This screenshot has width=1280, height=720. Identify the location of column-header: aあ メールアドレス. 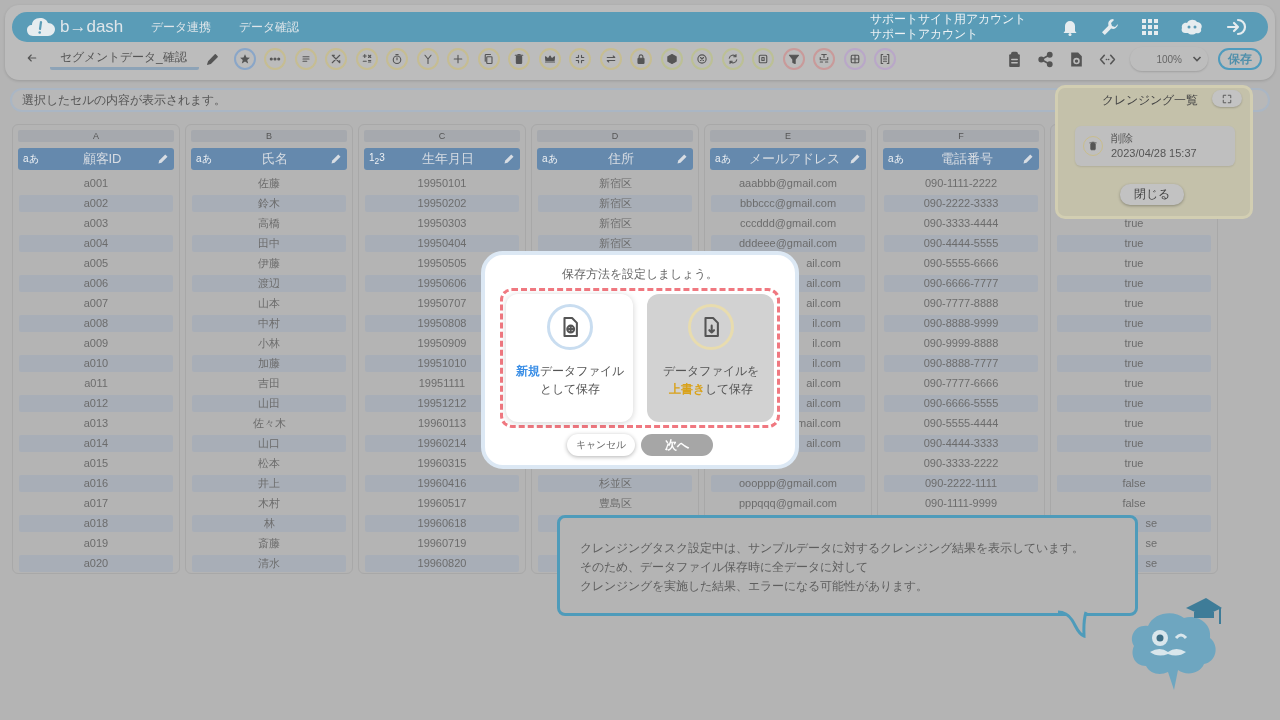
(788, 159).